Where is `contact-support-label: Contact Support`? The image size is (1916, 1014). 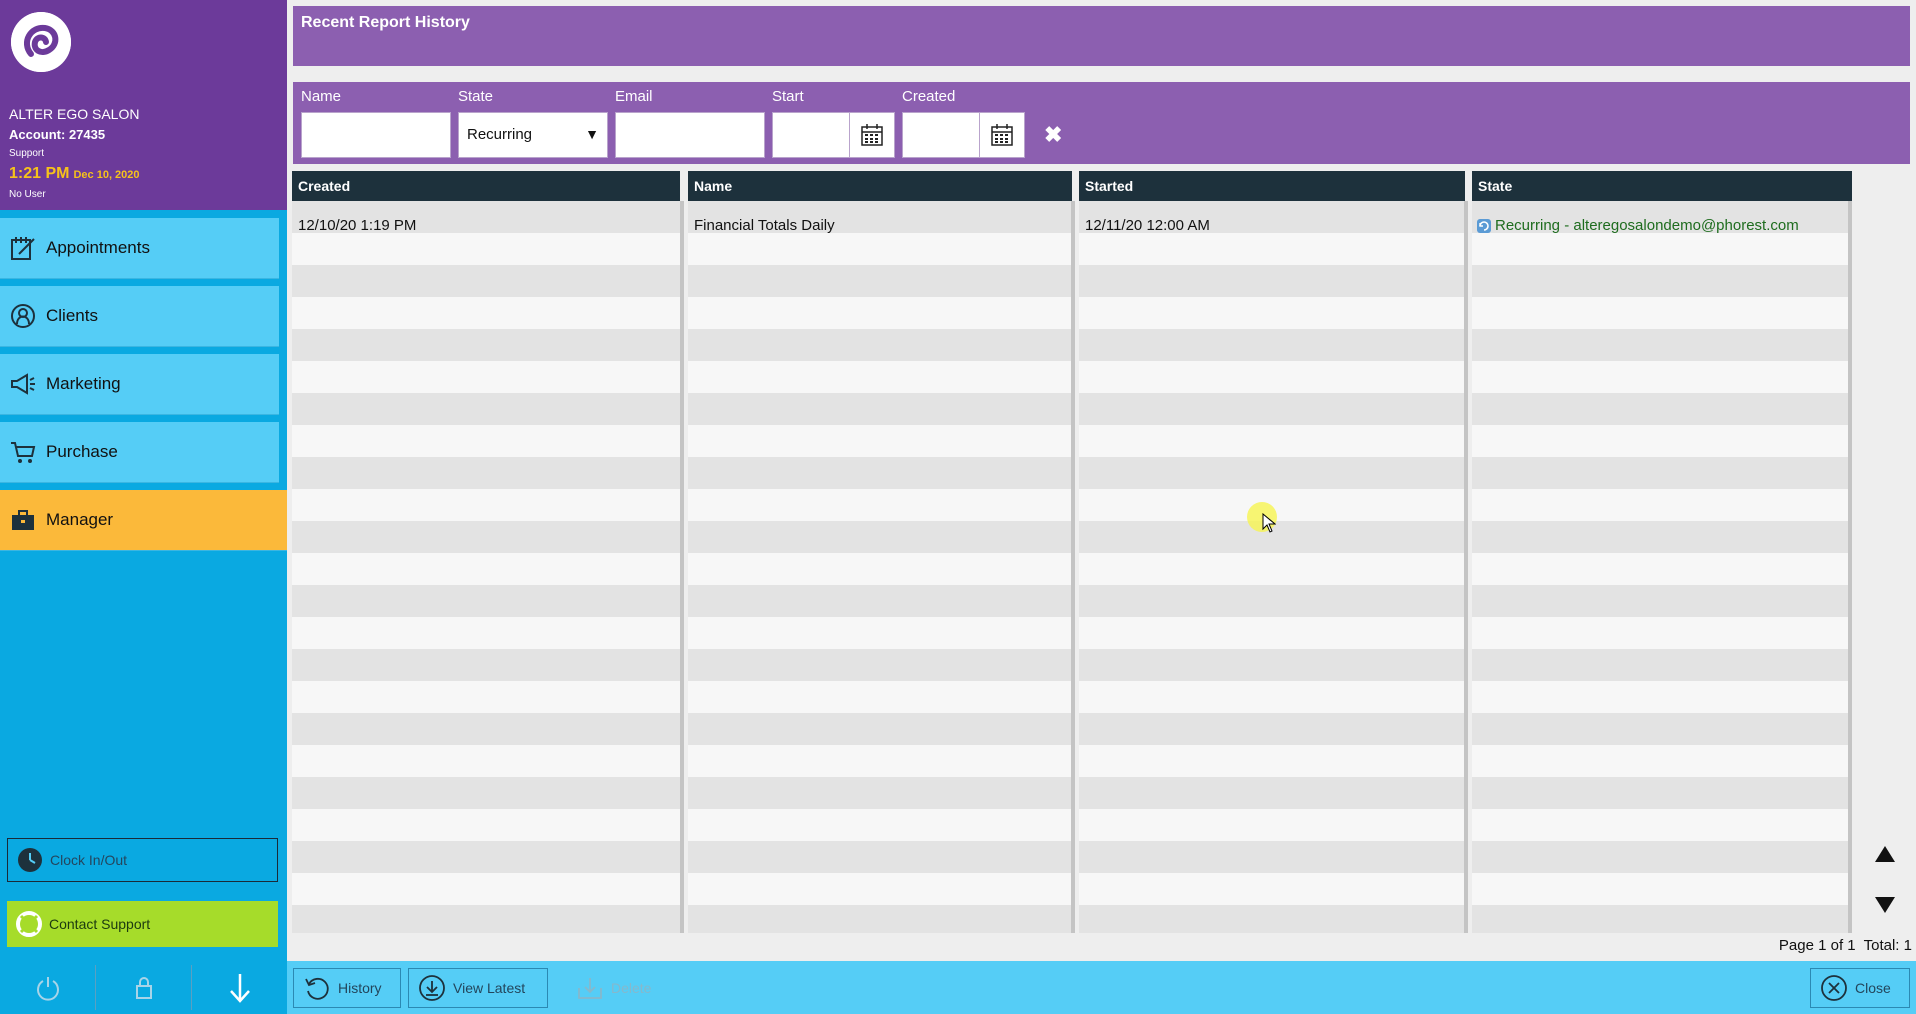
contact-support-label: Contact Support is located at coordinates (100, 924).